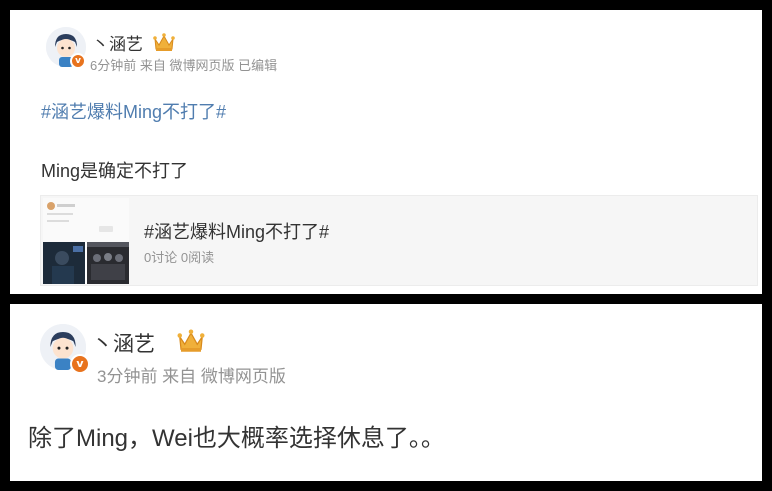  What do you see at coordinates (86, 220) in the screenshot?
I see `thumbnail-text-preview` at bounding box center [86, 220].